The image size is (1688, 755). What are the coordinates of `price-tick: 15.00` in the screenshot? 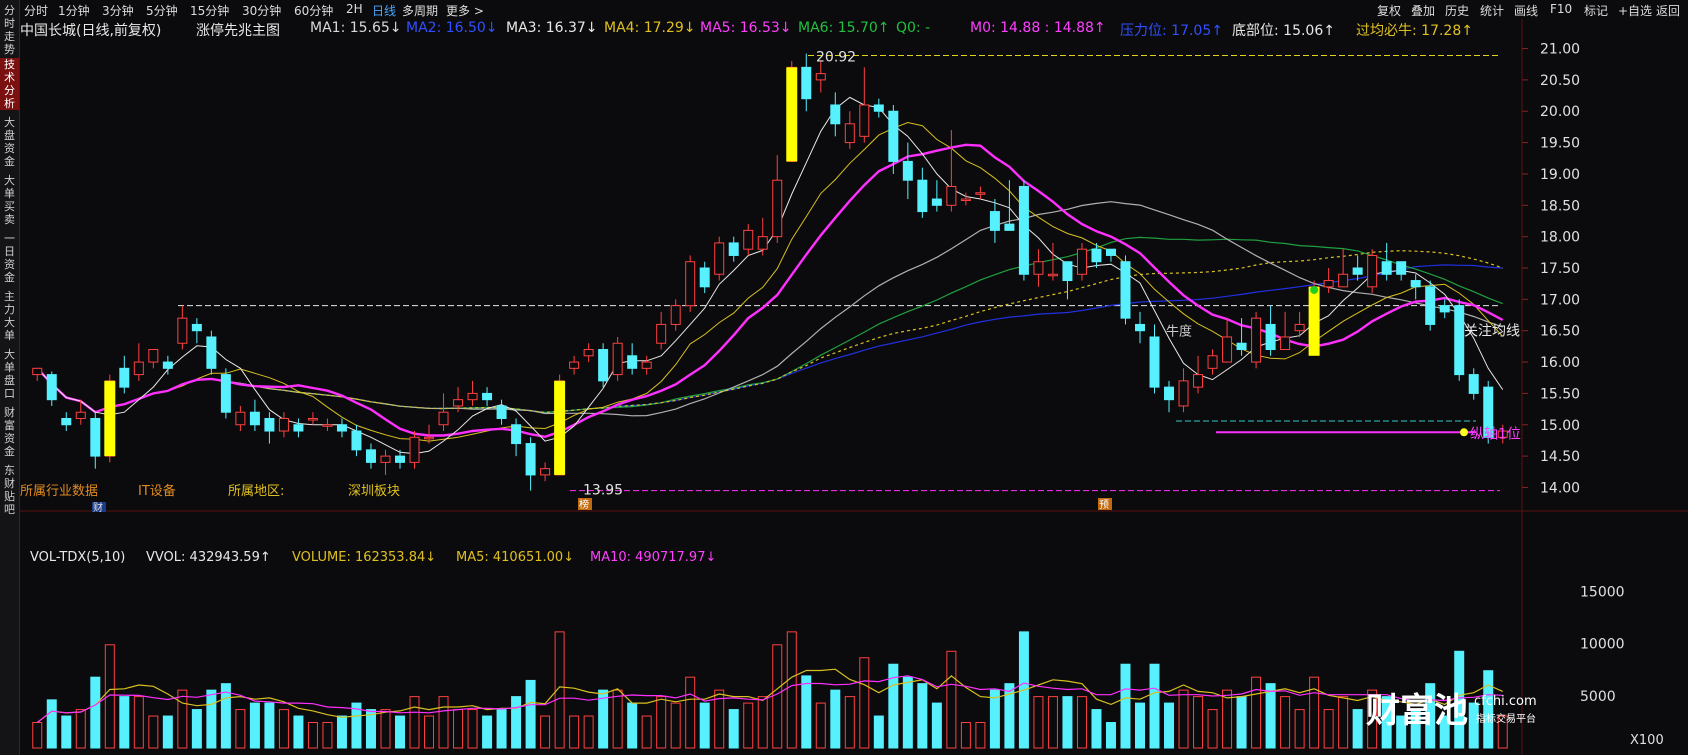 It's located at (1560, 426).